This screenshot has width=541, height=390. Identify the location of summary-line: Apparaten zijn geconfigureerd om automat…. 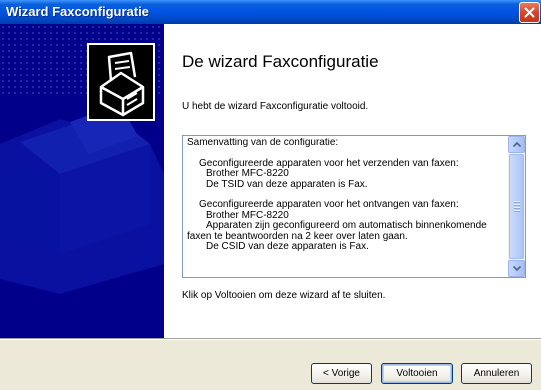
(346, 225).